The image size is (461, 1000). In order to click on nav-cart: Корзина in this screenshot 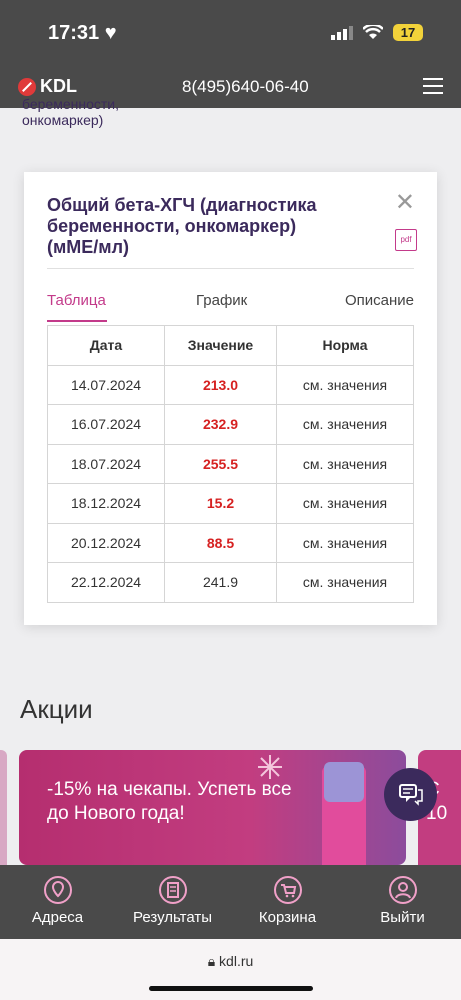, I will do `click(287, 902)`.